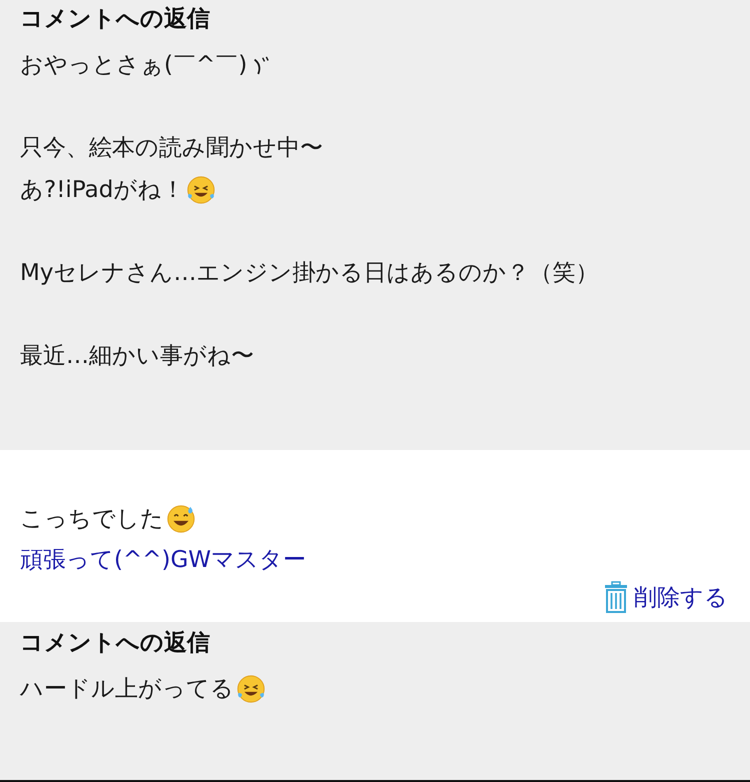 This screenshot has height=782, width=750. I want to click on comment-text: 最近…細かい事がね〜, so click(137, 356).